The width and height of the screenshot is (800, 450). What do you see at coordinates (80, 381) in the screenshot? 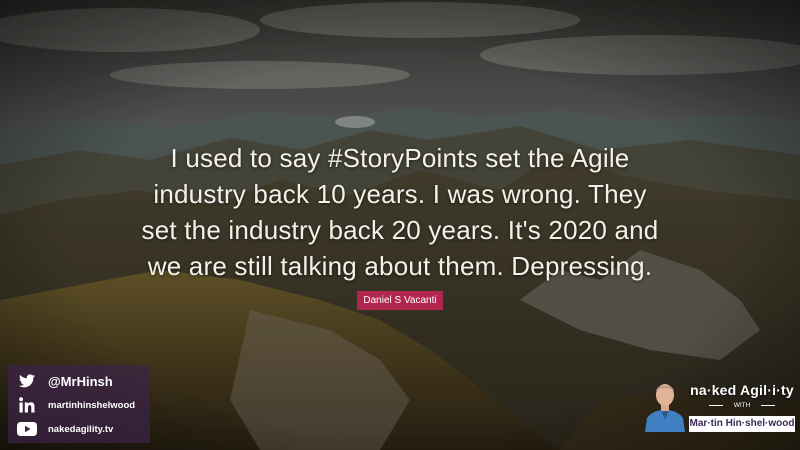
I see `twitter-handle: @MrHinsh` at bounding box center [80, 381].